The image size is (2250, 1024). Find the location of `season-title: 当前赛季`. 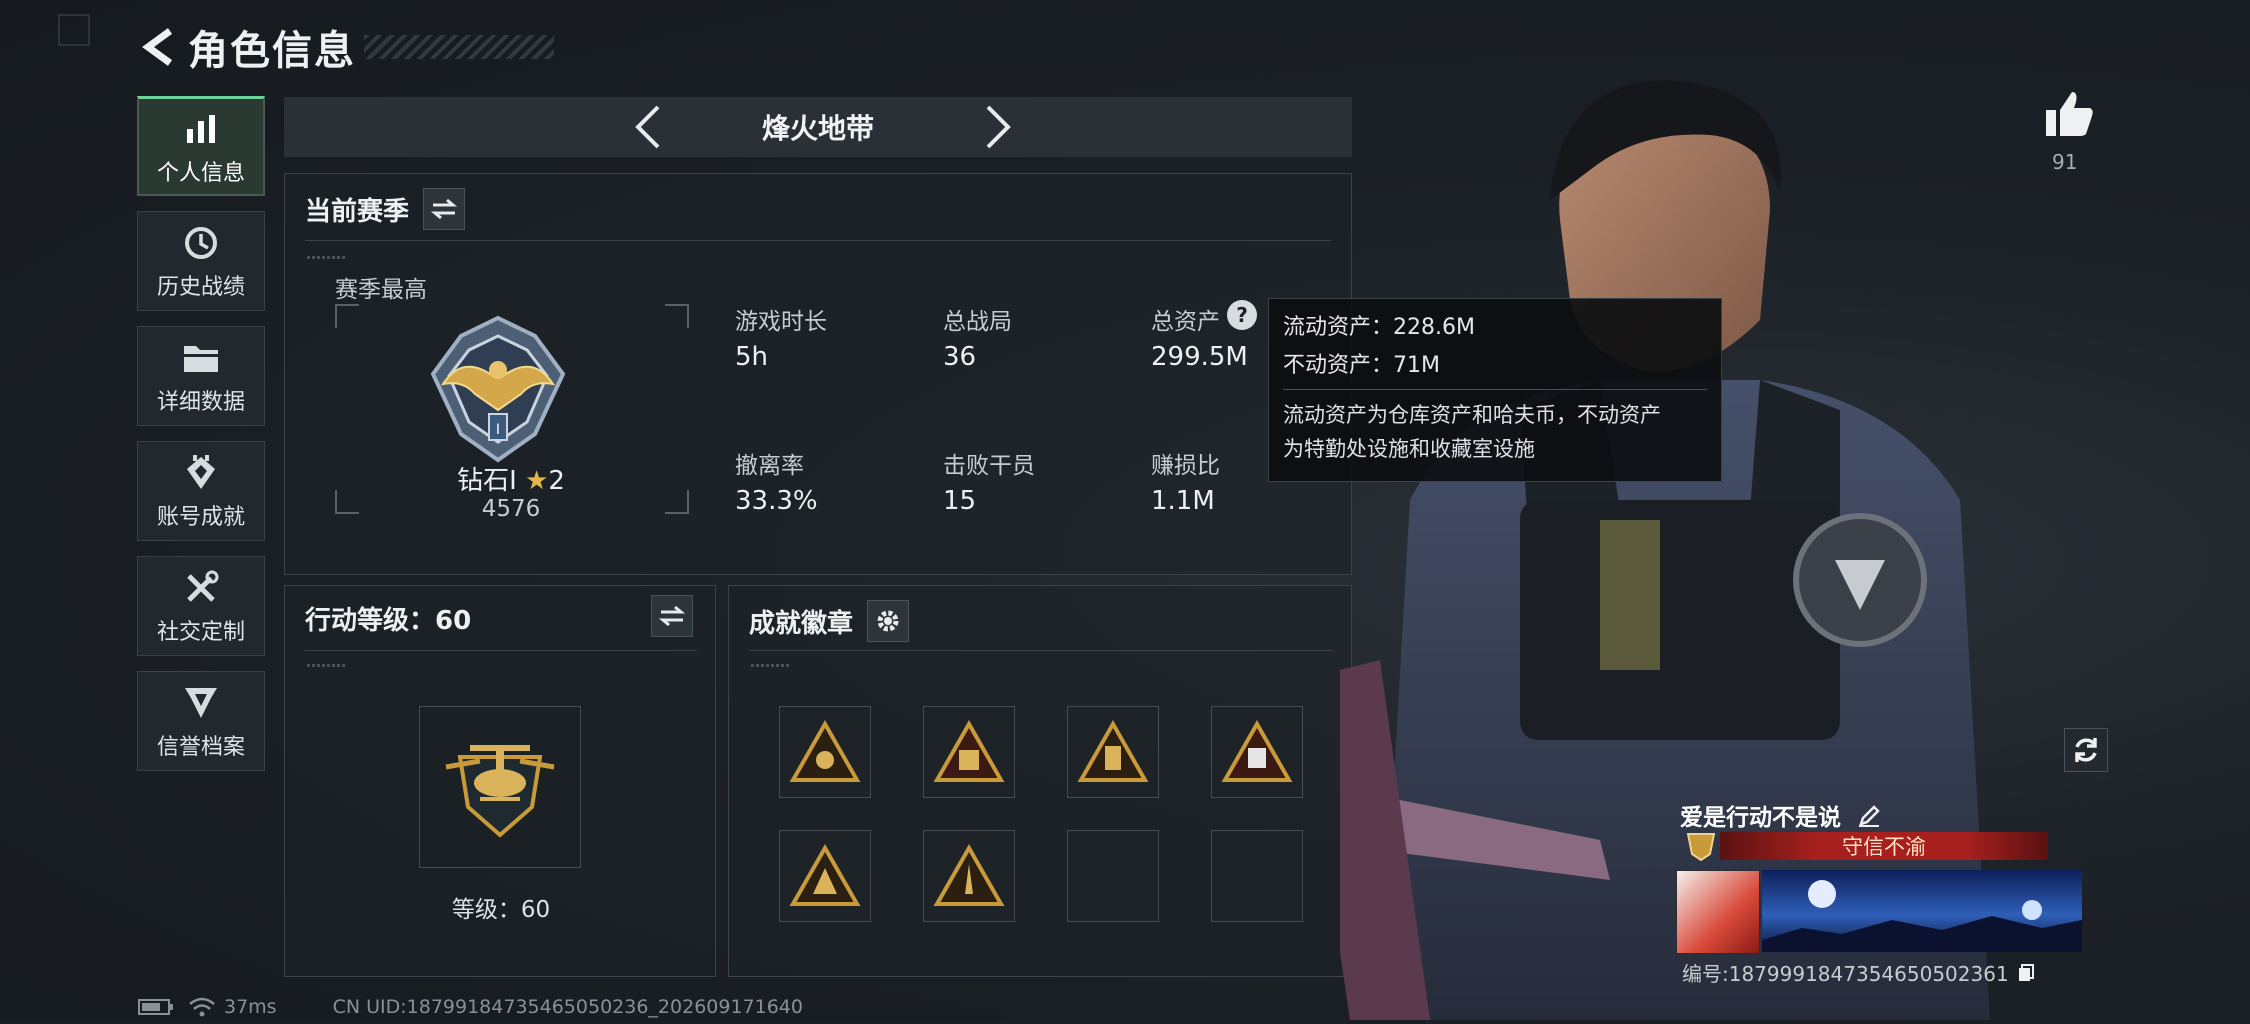

season-title: 当前赛季 is located at coordinates (357, 211).